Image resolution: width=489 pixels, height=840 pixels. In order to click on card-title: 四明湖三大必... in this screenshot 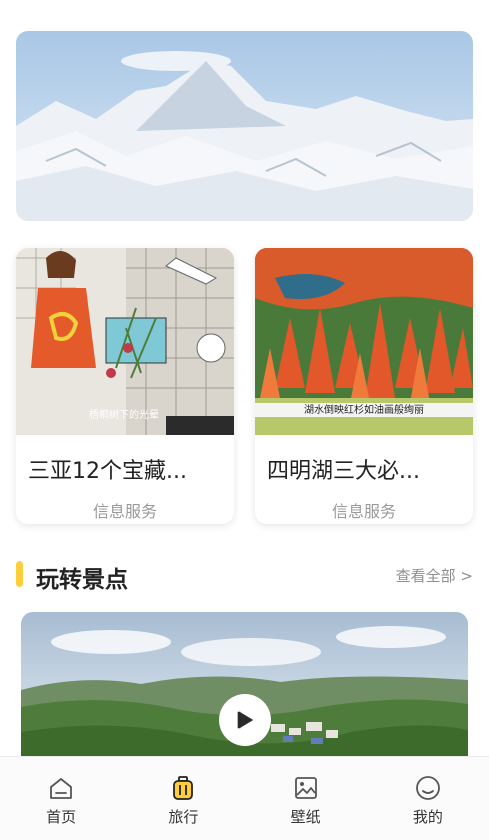, I will do `click(343, 471)`.